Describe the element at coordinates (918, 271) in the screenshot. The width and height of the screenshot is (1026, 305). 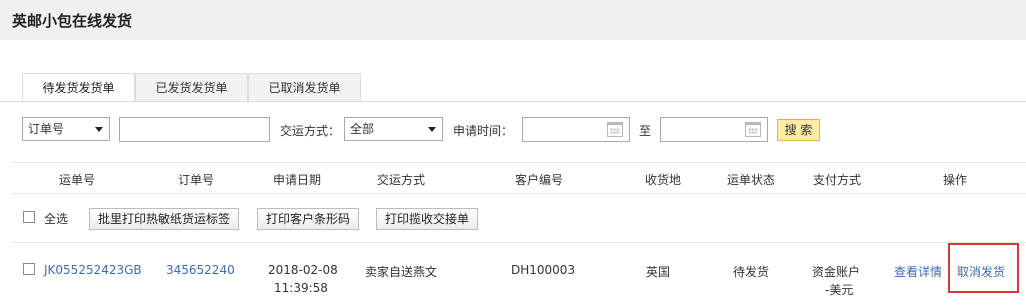
I see `view-details-link: 查看详情` at that location.